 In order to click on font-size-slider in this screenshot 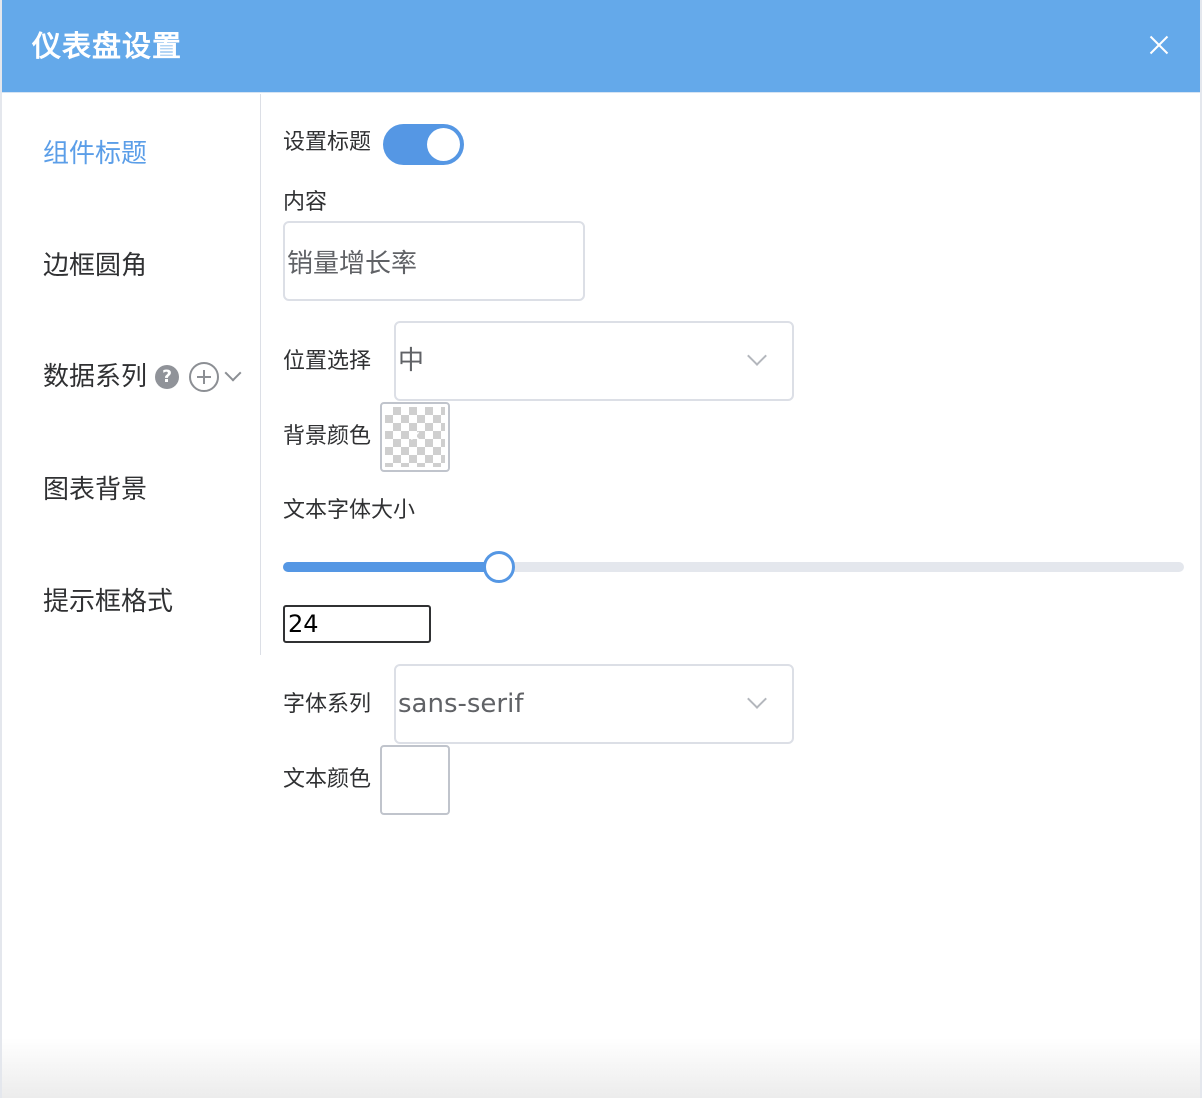, I will do `click(733, 567)`.